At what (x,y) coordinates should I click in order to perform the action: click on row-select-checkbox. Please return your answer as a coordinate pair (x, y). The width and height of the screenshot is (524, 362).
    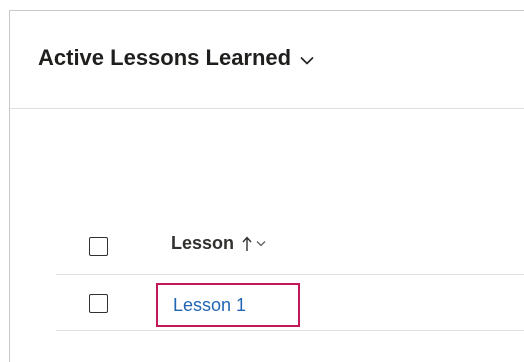
    Looking at the image, I should click on (98, 303).